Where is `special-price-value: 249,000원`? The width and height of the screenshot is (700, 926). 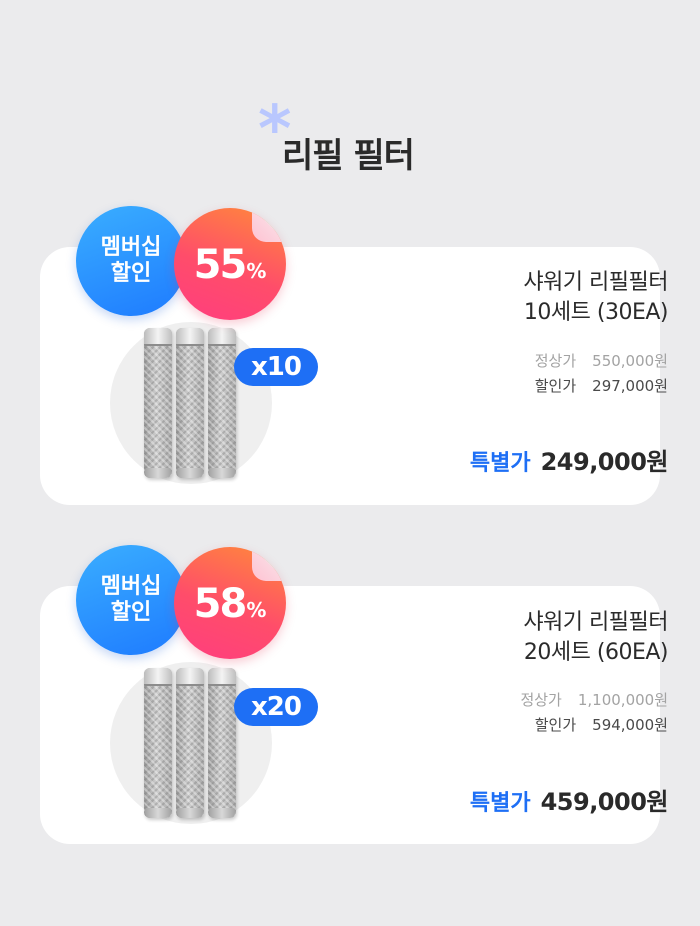 special-price-value: 249,000원 is located at coordinates (604, 462).